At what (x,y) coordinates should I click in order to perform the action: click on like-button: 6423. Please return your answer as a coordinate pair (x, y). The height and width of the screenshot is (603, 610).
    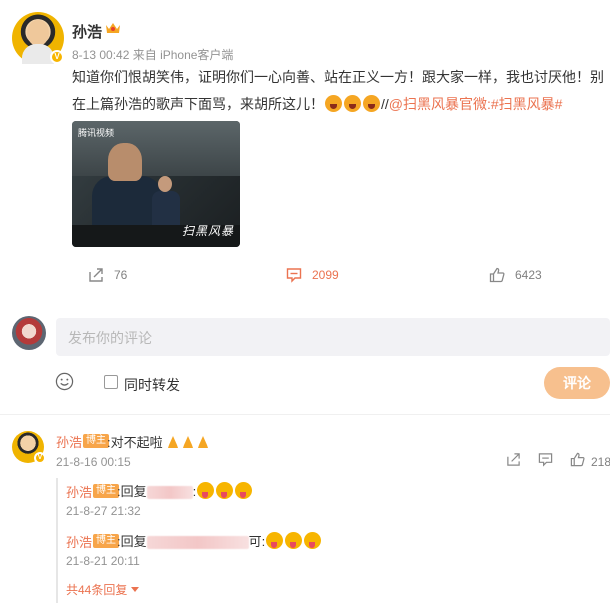
    Looking at the image, I should click on (515, 275).